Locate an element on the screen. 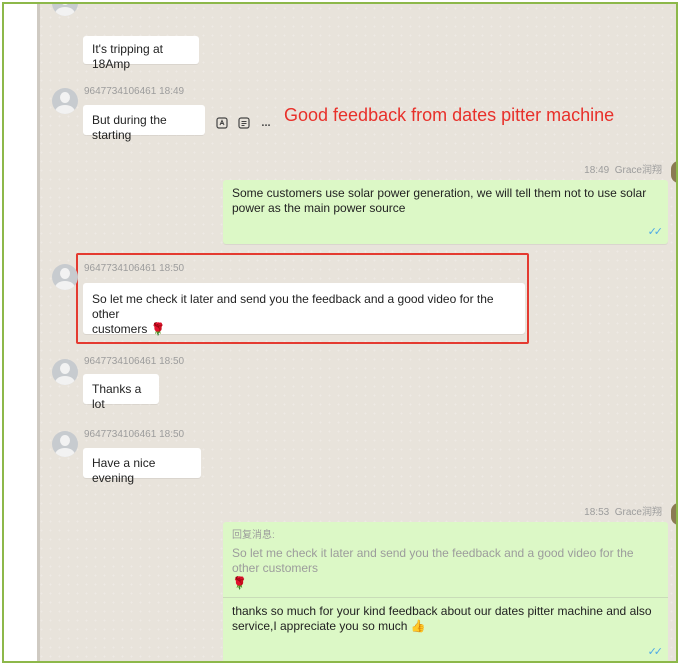 The image size is (683, 667). message-bubble: Have a nice evening is located at coordinates (142, 466).